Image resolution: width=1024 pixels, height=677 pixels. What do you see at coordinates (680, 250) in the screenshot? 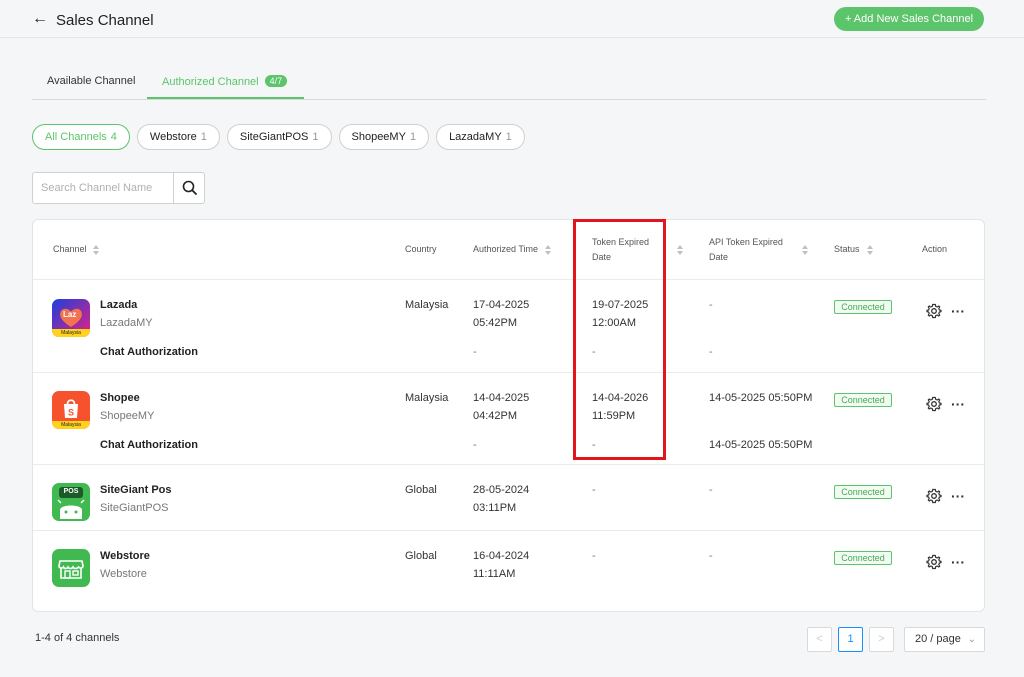
I see `sort-token-expired-icon` at bounding box center [680, 250].